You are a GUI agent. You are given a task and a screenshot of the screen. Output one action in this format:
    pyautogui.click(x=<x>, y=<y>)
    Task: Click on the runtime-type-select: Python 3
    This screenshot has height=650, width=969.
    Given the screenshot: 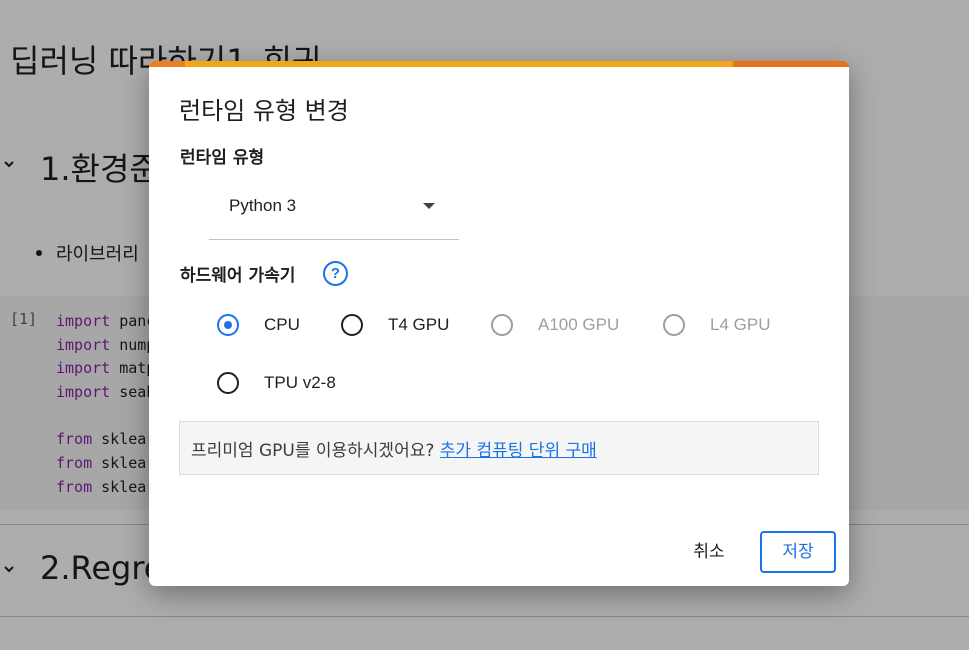 What is the action you would take?
    pyautogui.click(x=334, y=209)
    